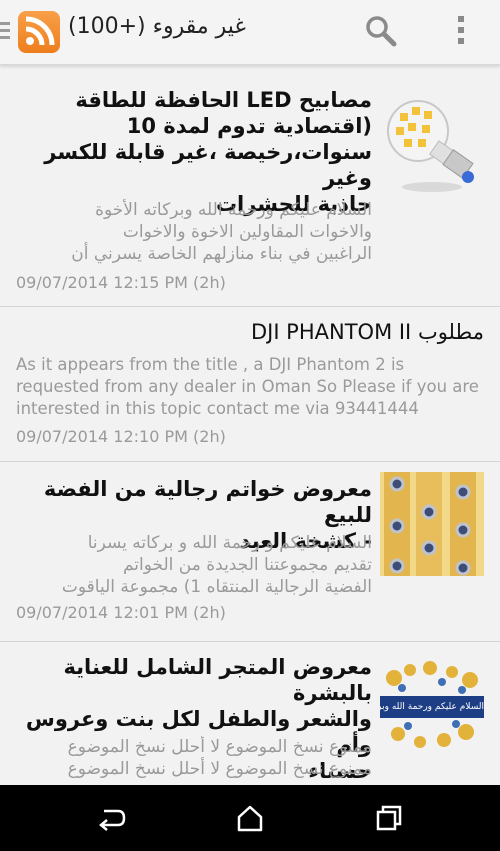 The width and height of the screenshot is (500, 851). I want to click on led-bulb-image, so click(432, 143).